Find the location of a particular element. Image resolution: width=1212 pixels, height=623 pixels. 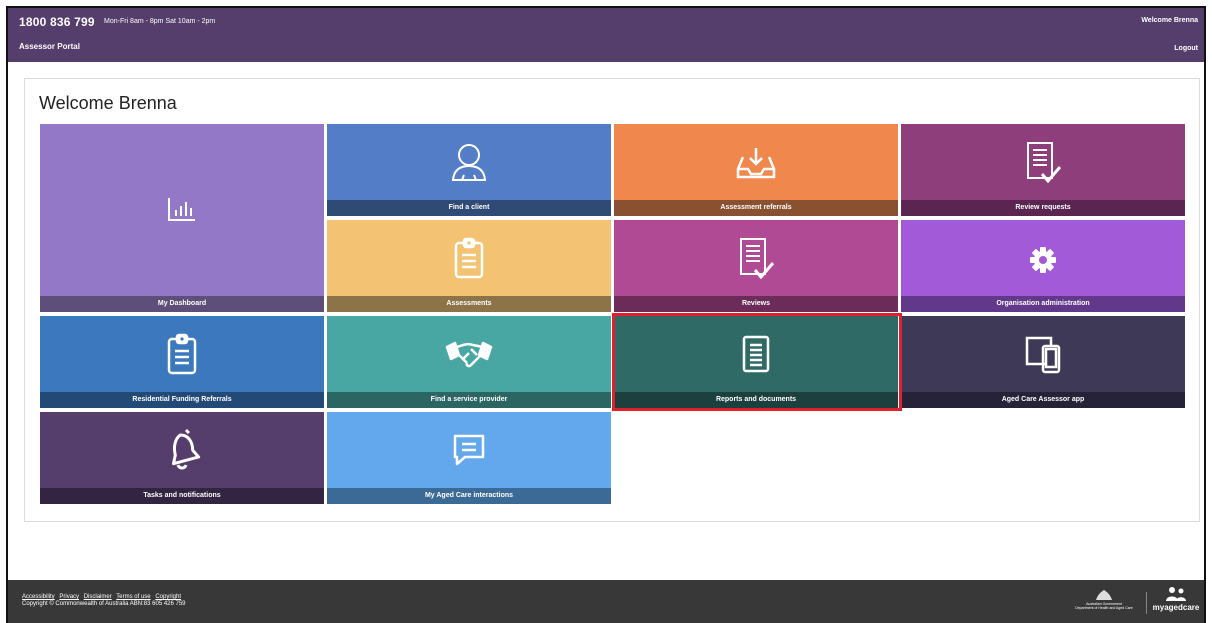

inbox-download-icon is located at coordinates (756, 162).